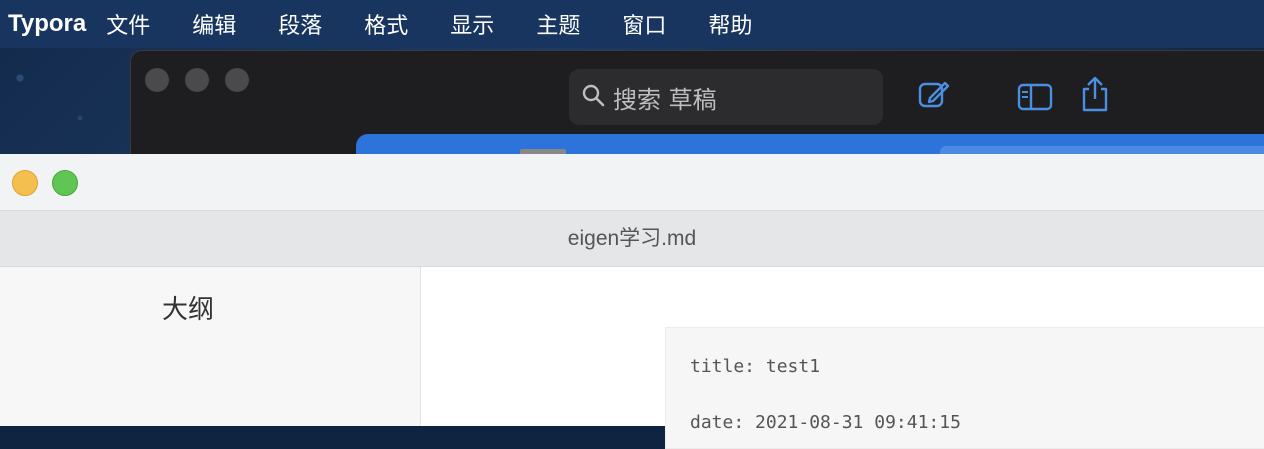  Describe the element at coordinates (237, 80) in the screenshot. I see `zoom-light` at that location.